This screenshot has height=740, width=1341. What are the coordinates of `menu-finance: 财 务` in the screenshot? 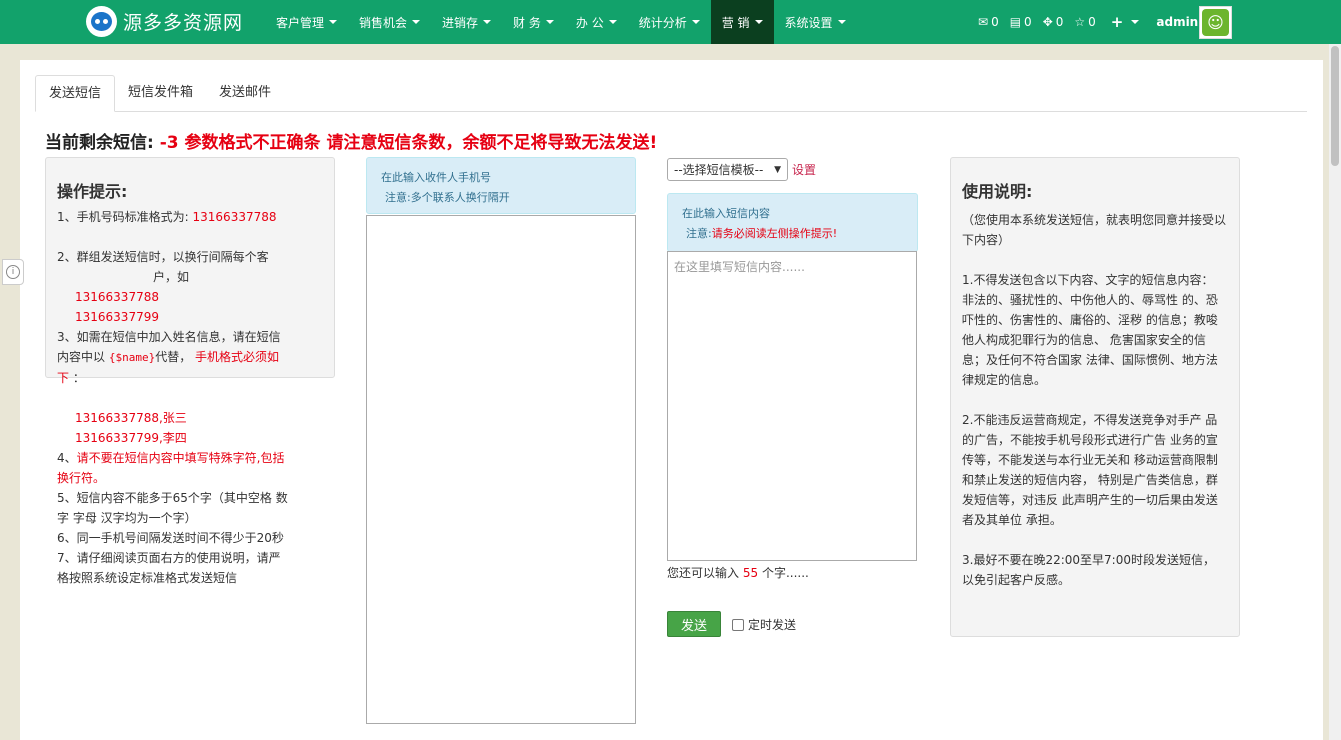 It's located at (533, 22).